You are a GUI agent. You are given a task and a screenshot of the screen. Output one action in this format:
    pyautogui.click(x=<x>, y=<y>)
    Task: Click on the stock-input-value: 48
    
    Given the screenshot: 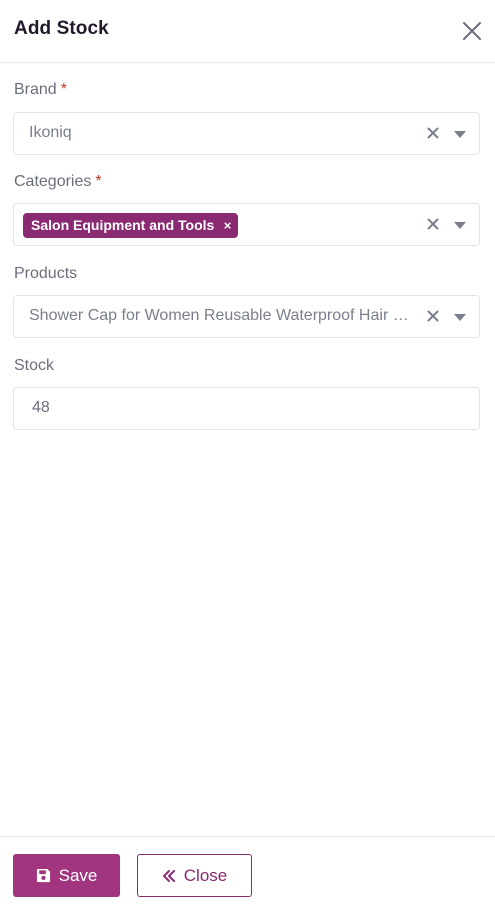 What is the action you would take?
    pyautogui.click(x=41, y=407)
    